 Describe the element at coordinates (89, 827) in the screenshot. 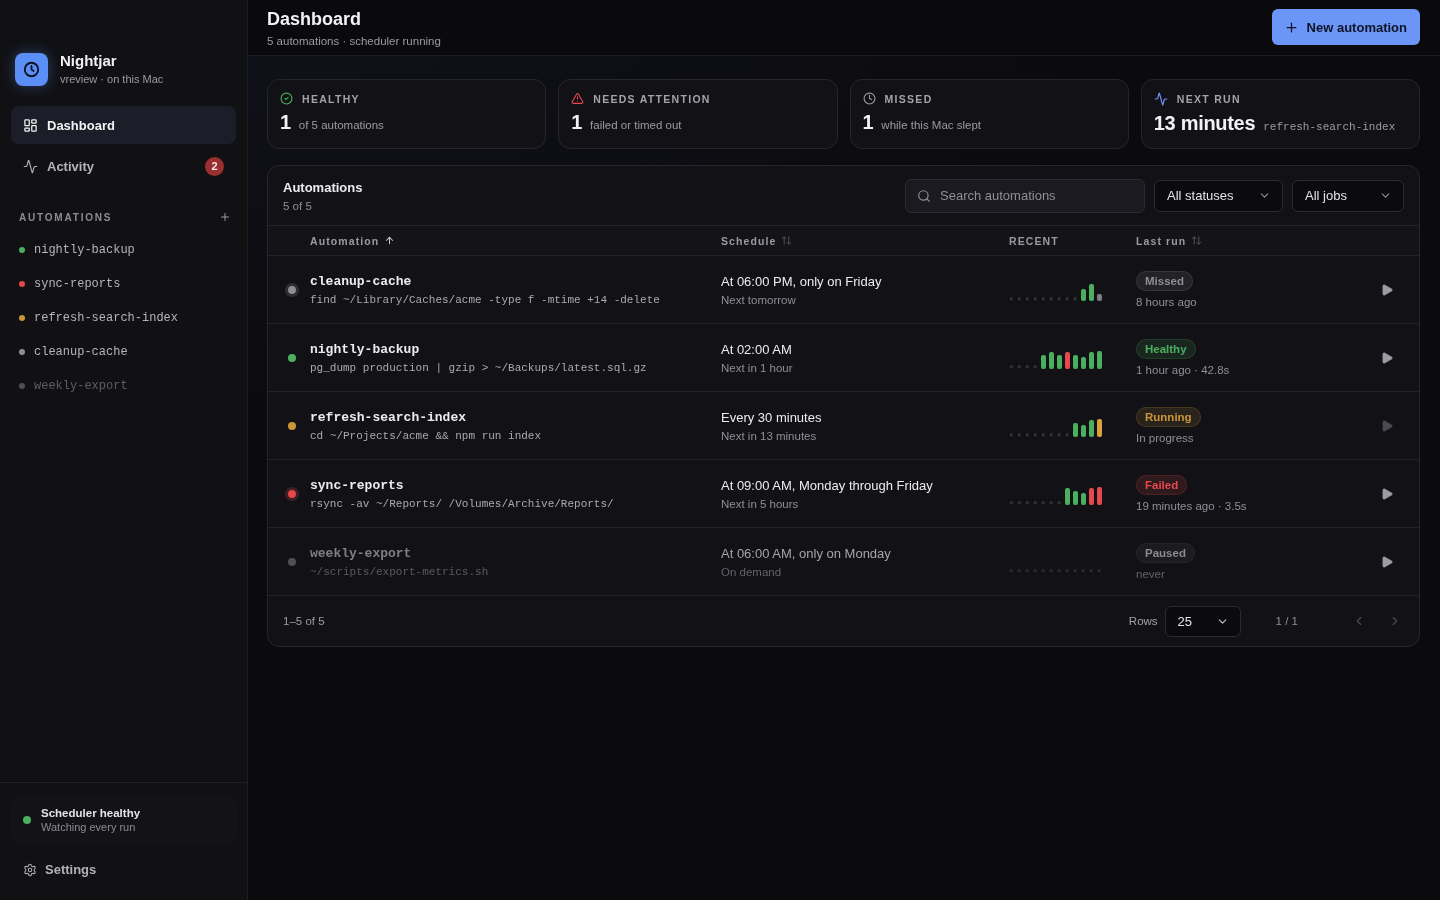

I see `scheduler-status-detail: Watching every run` at that location.